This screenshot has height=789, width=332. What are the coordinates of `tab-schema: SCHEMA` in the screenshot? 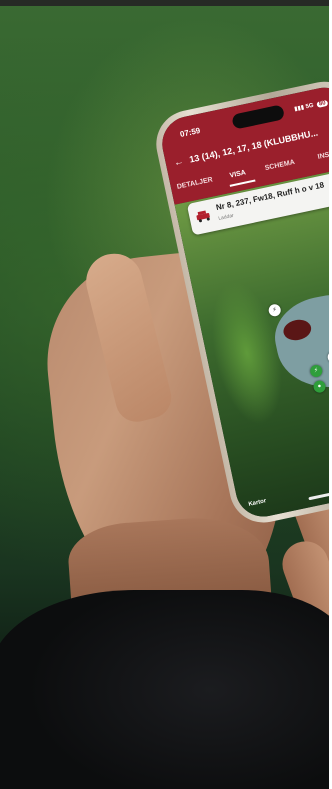 It's located at (279, 165).